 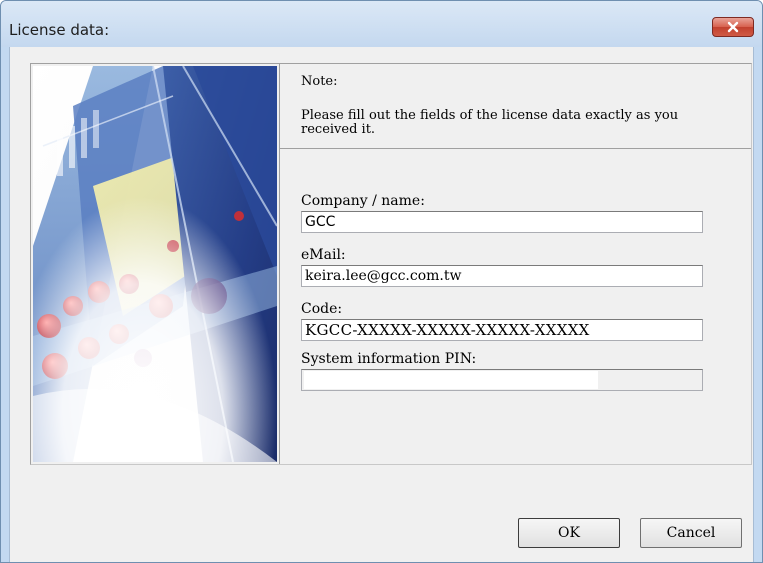 What do you see at coordinates (381, 24) in the screenshot?
I see `title-bar: License data:` at bounding box center [381, 24].